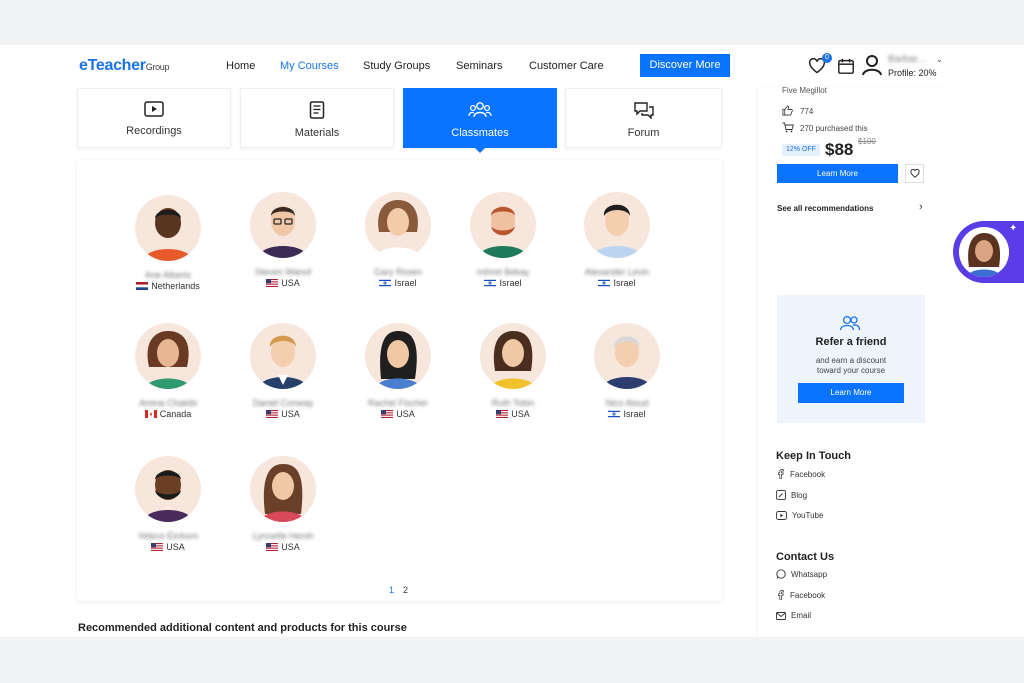 This screenshot has width=1024, height=683. What do you see at coordinates (617, 272) in the screenshot?
I see `classmate-name: Alexander Levin` at bounding box center [617, 272].